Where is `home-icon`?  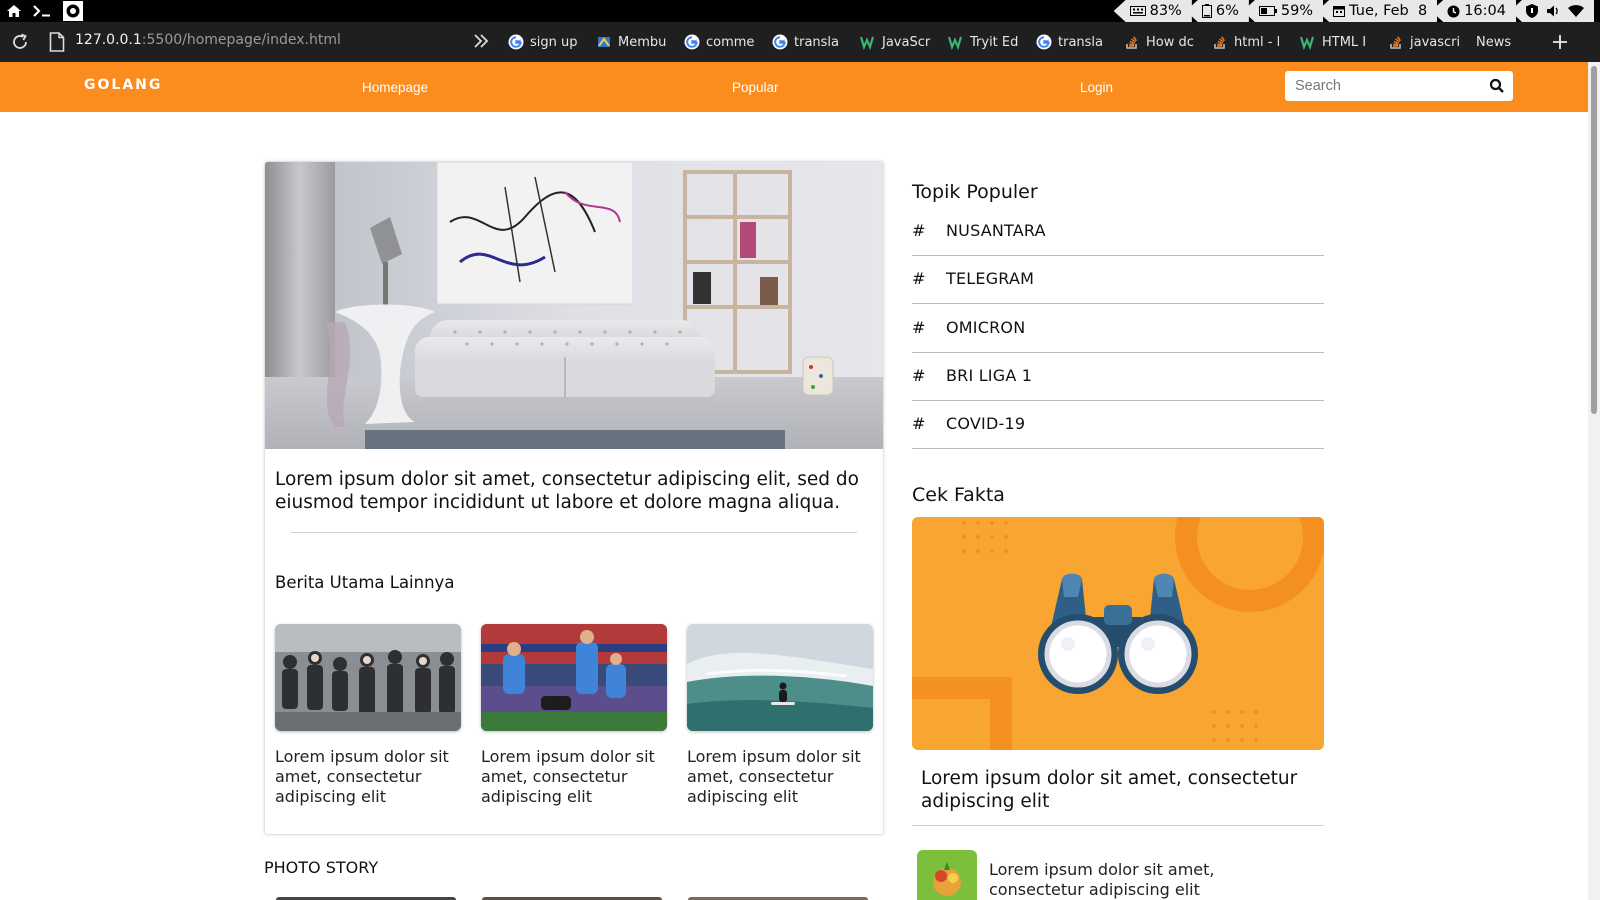 home-icon is located at coordinates (14, 11).